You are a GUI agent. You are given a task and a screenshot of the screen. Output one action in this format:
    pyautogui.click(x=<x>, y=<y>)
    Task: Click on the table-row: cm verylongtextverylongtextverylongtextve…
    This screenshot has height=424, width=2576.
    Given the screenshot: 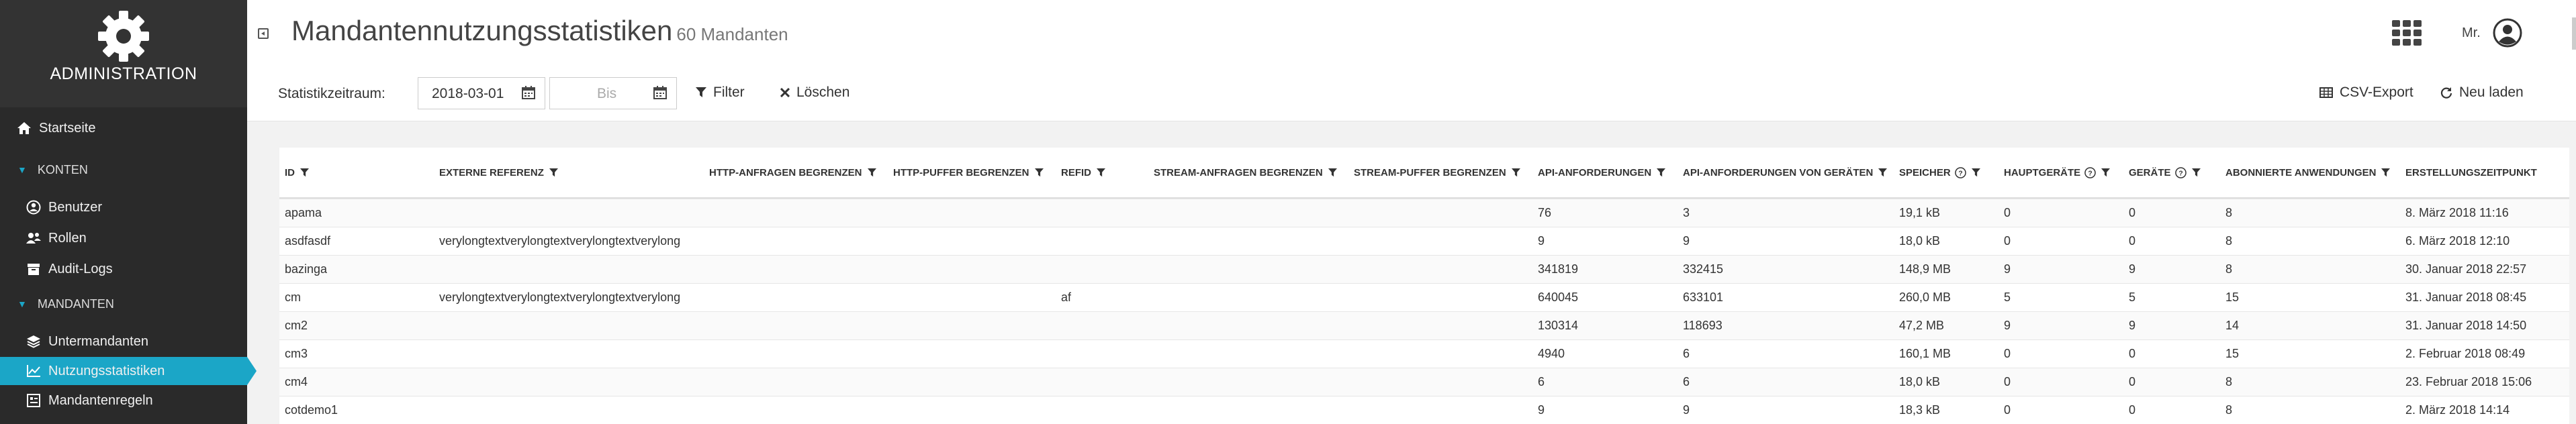 What is the action you would take?
    pyautogui.click(x=1424, y=297)
    